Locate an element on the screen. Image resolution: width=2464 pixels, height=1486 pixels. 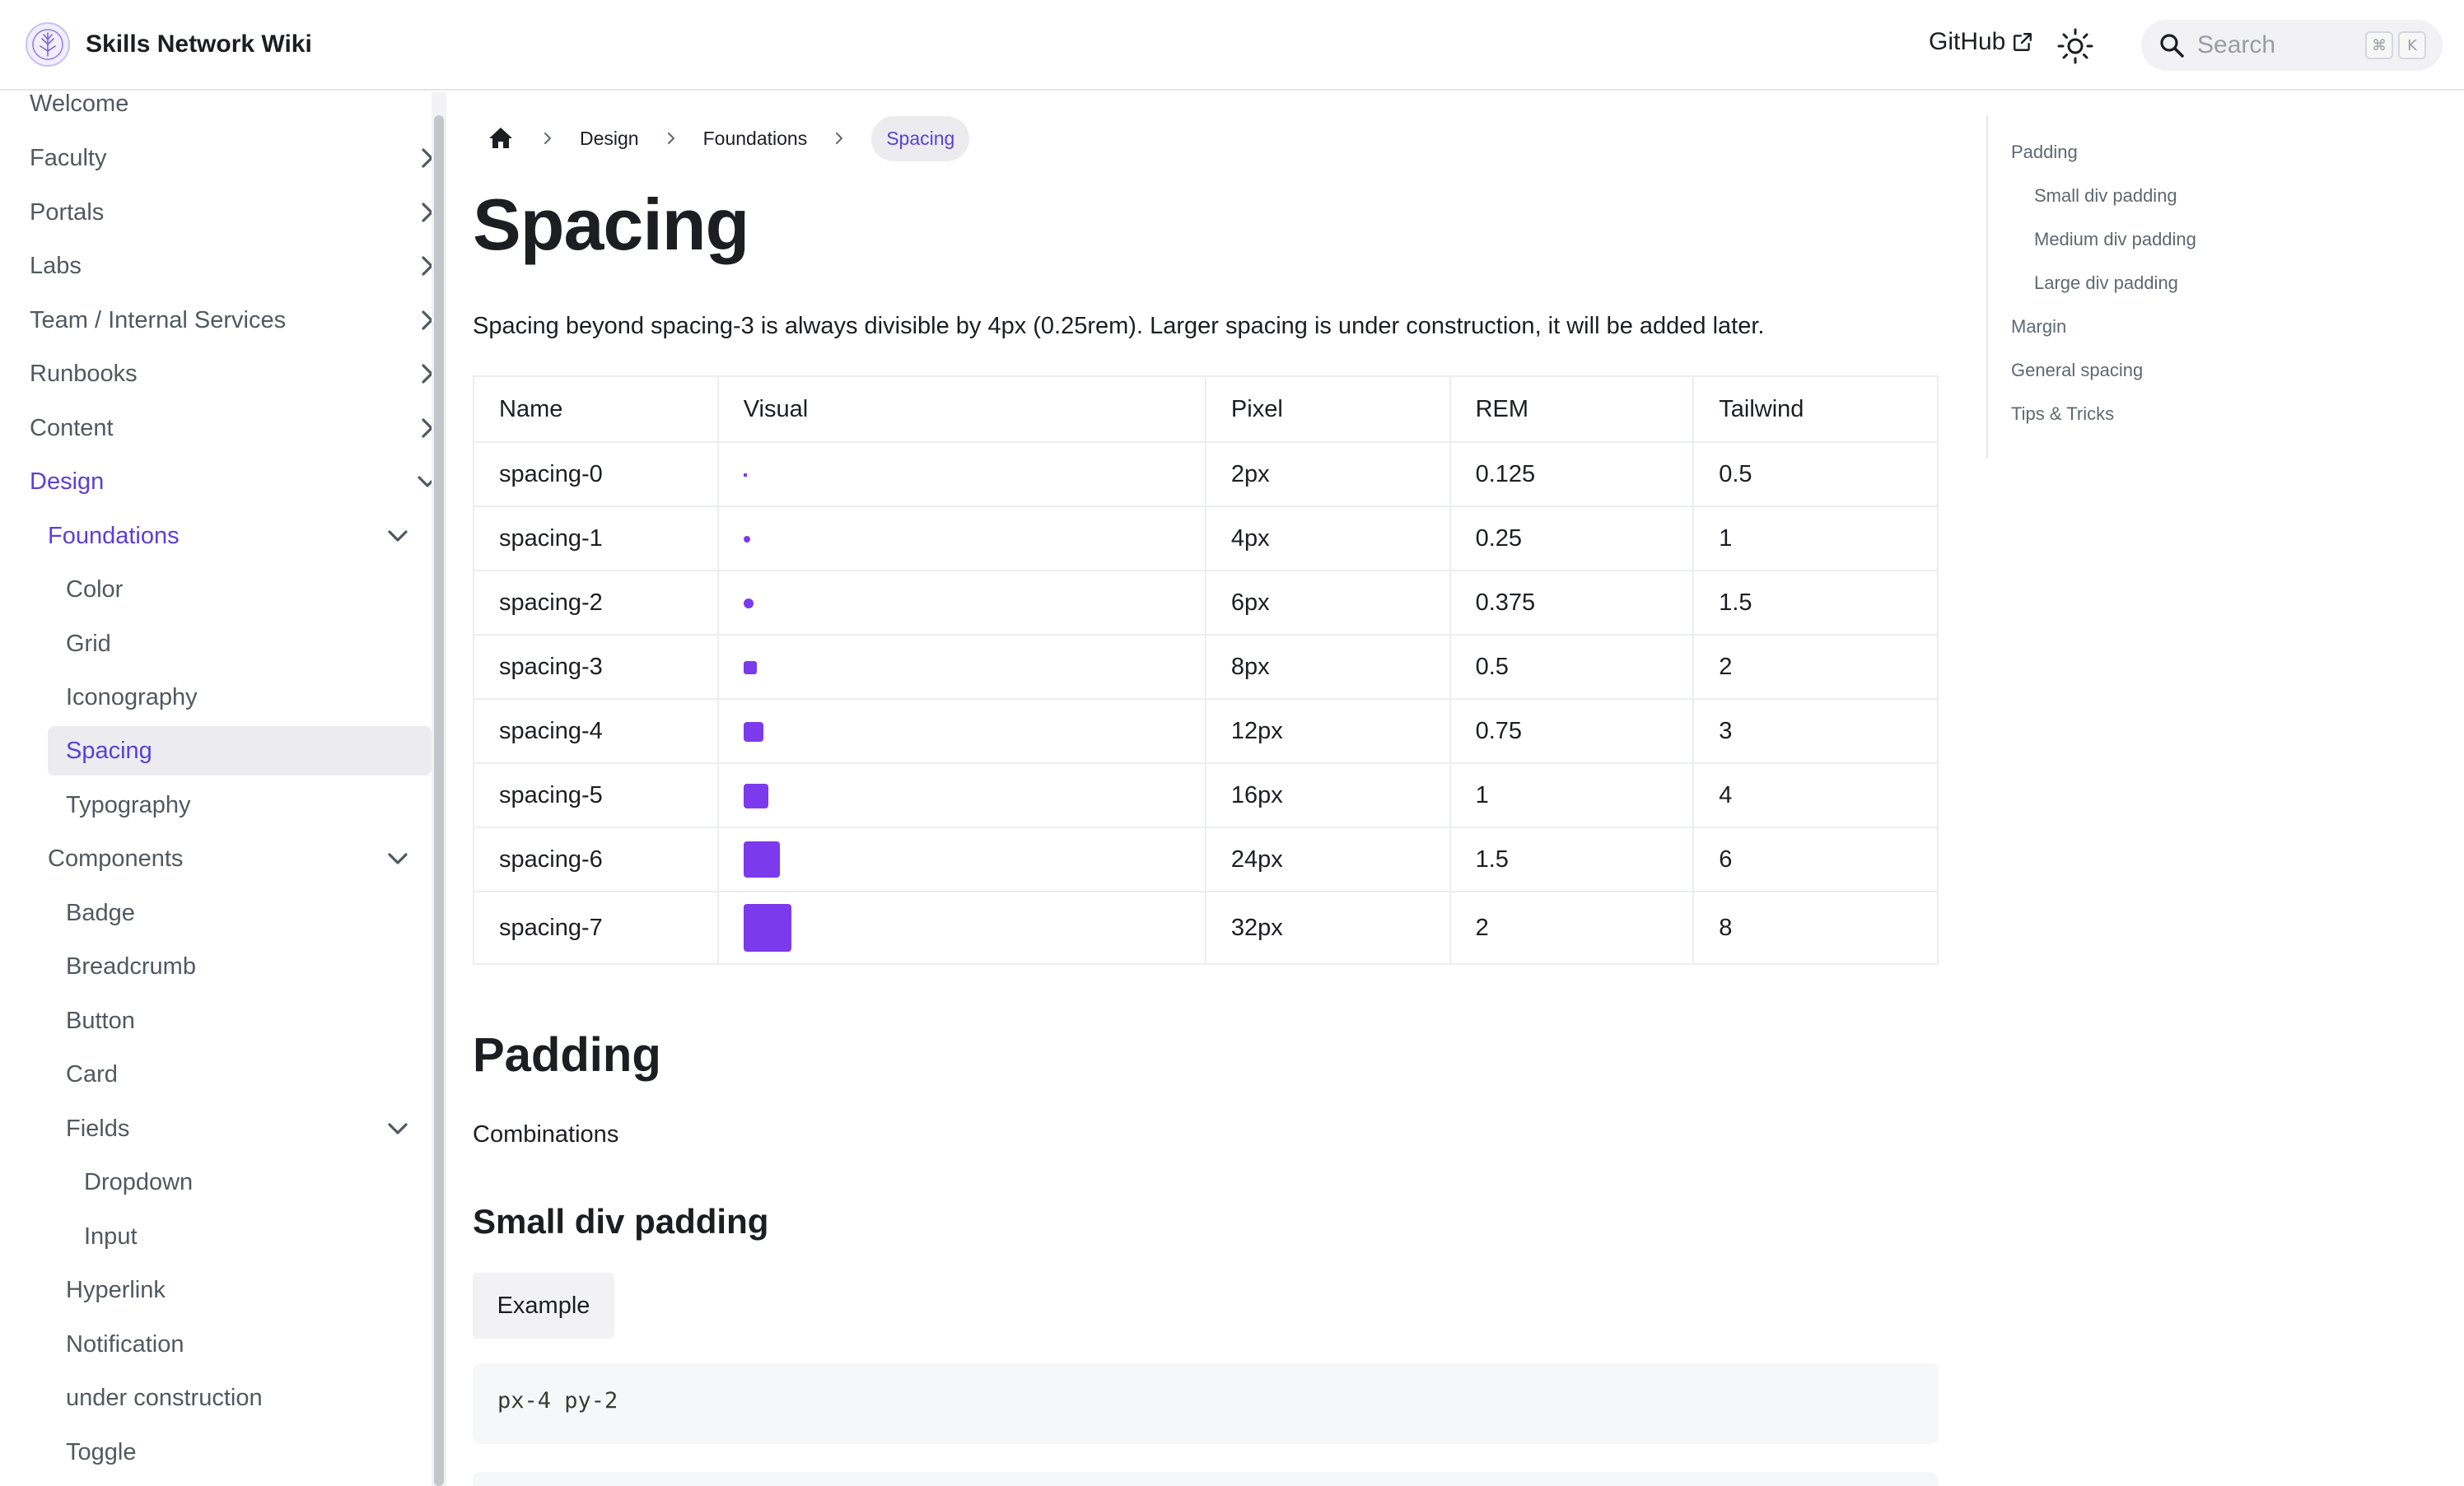
sidebar-item-label: Dropdown is located at coordinates (139, 1181).